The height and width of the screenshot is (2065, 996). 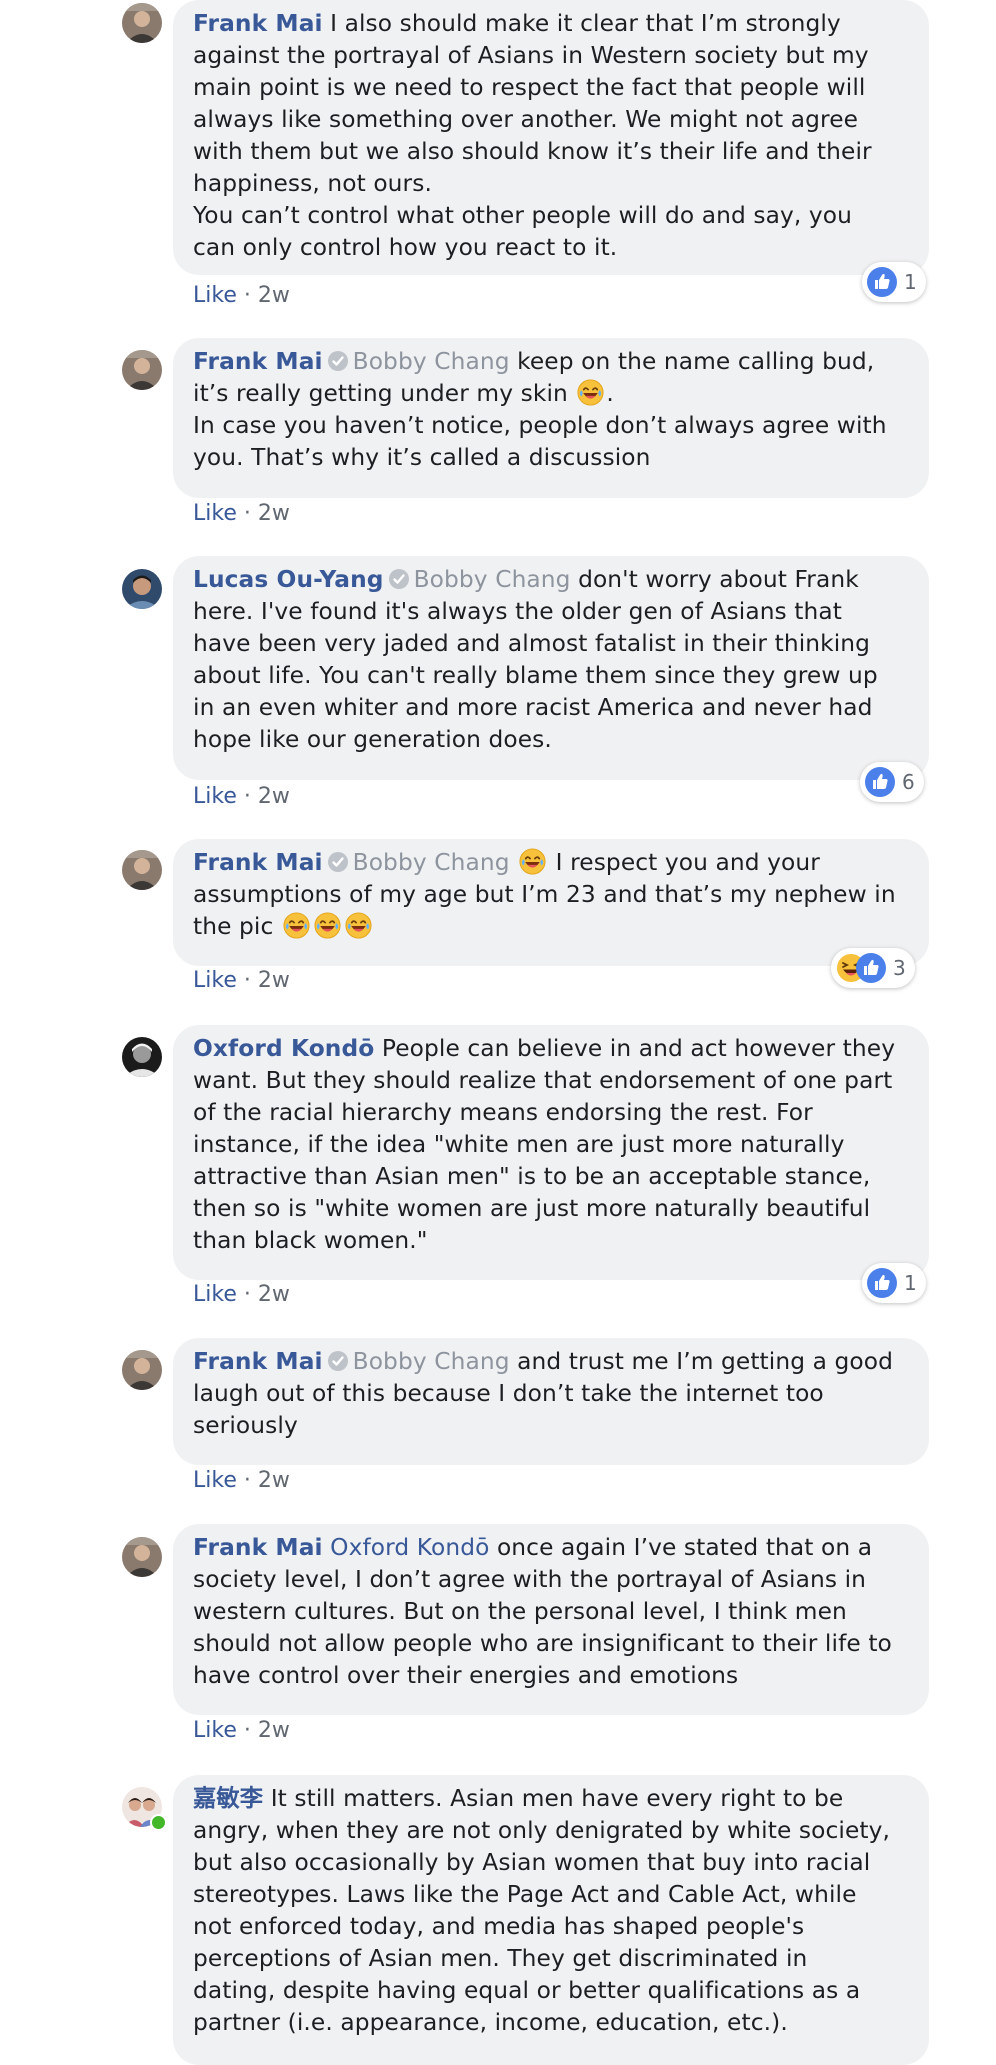 I want to click on comment-text: it’s really getting under my skin, so click(x=380, y=393).